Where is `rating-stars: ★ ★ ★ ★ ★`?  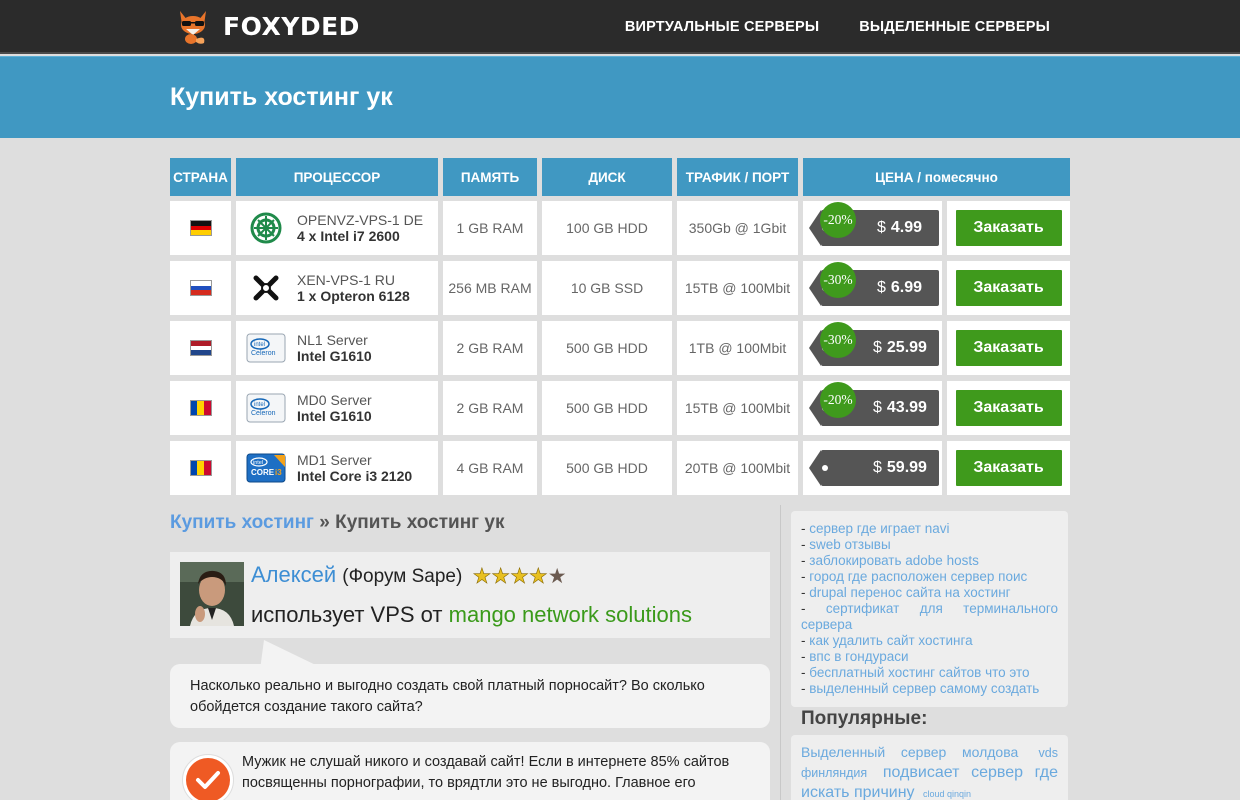
rating-stars: ★ ★ ★ ★ ★ is located at coordinates (519, 576).